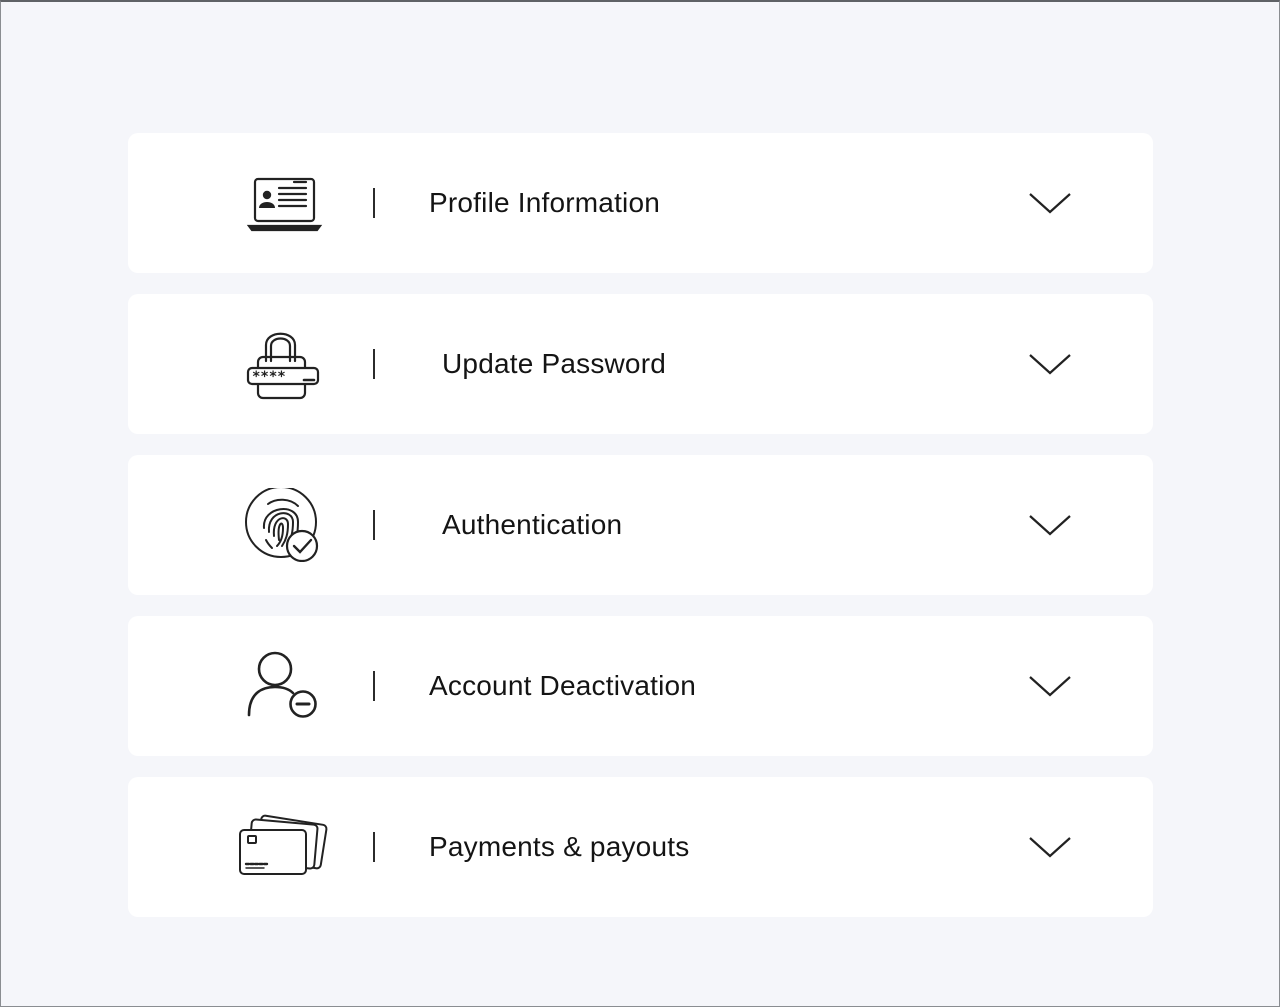 The height and width of the screenshot is (1007, 1280). I want to click on settings-item-profile-information: Profile Information, so click(640, 203).